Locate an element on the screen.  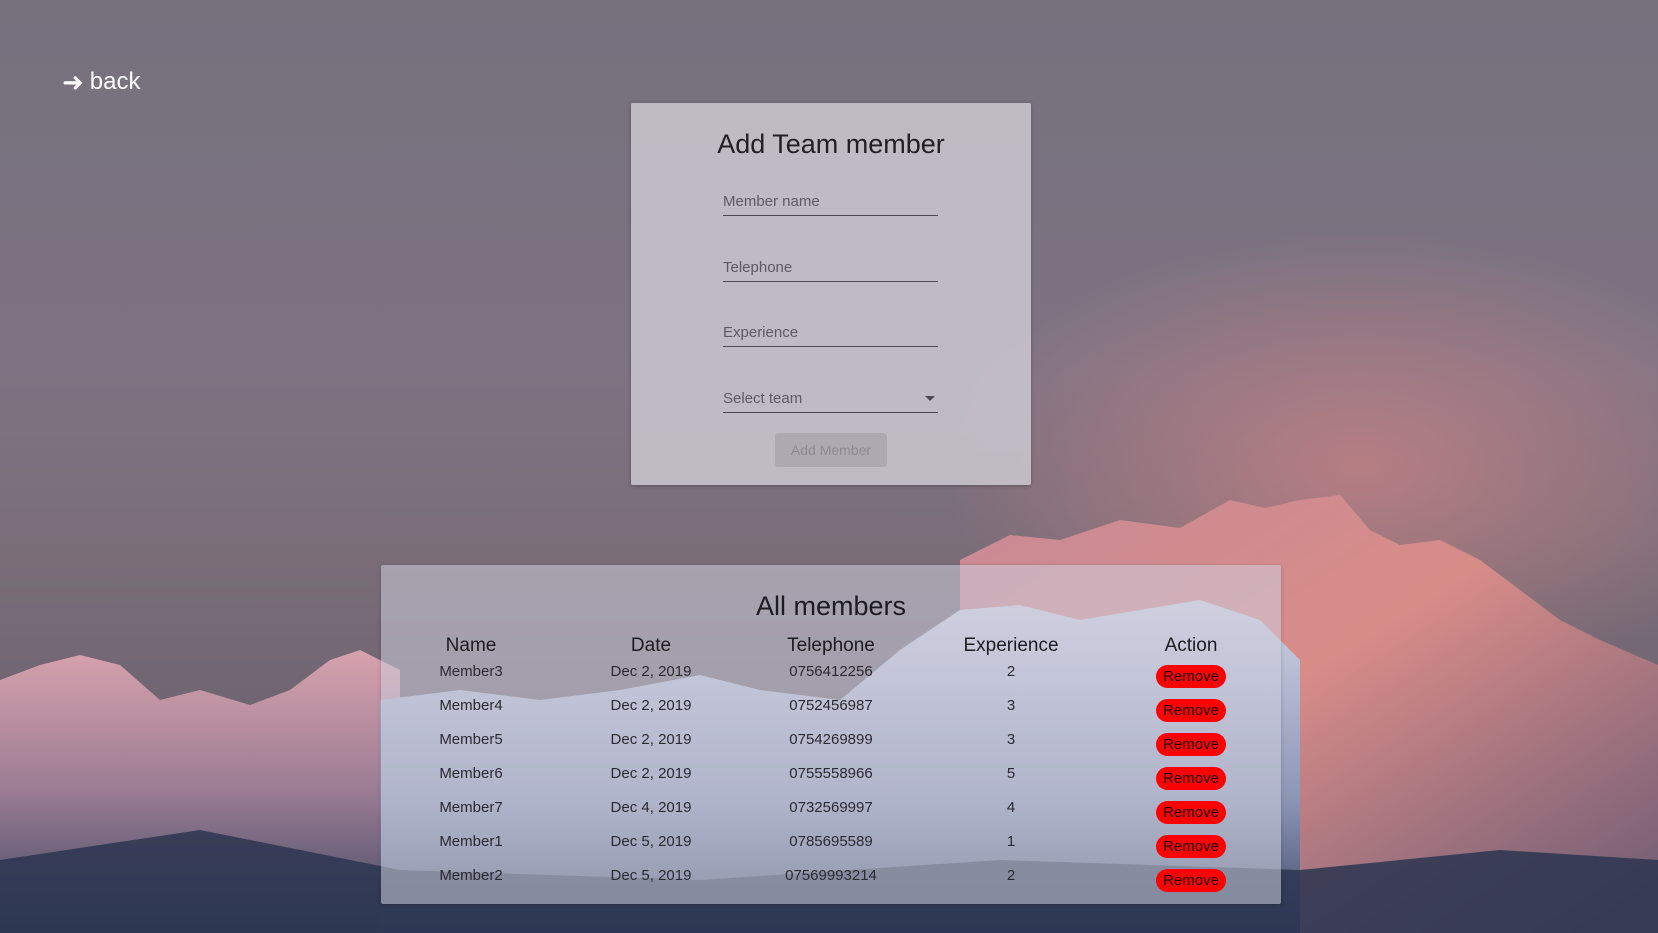
table-row: Member2 Dec 5, 2019 07569993214 2 Remove is located at coordinates (831, 882).